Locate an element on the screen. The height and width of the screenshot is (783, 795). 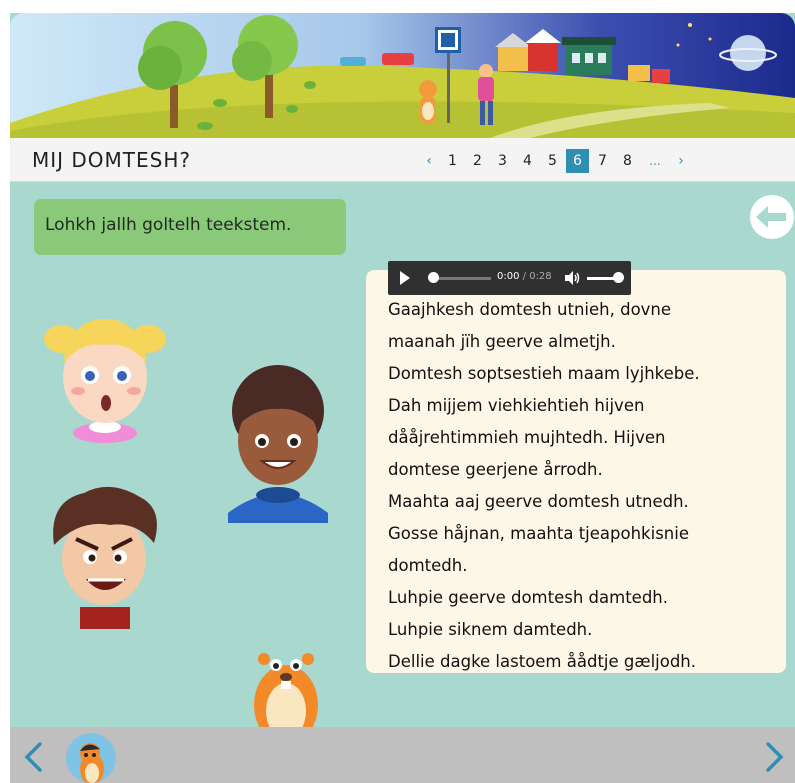
page-link-6-active: 6 is located at coordinates (577, 161).